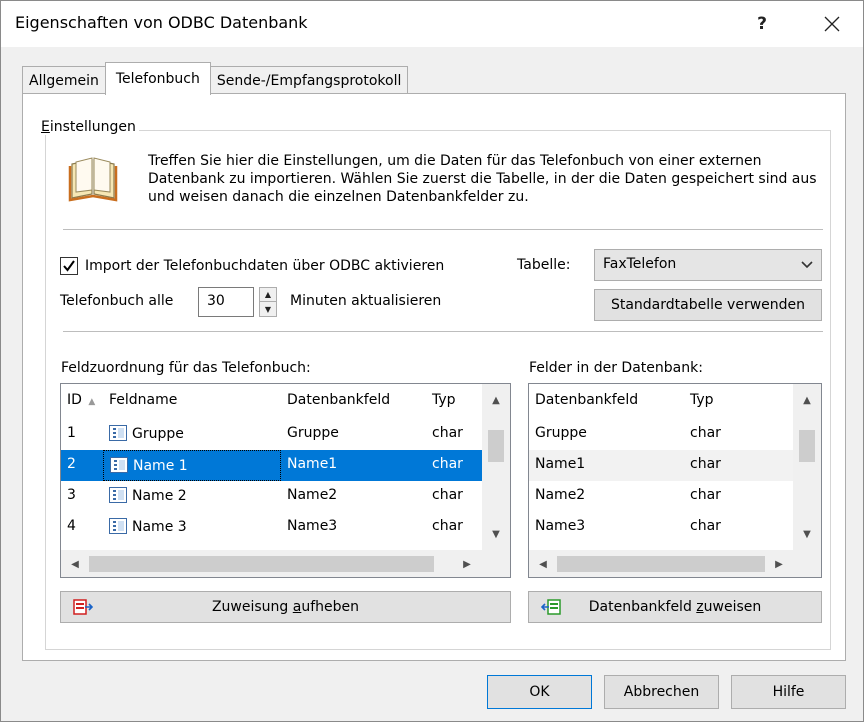  Describe the element at coordinates (159, 496) in the screenshot. I see `row-fieldname: Name 2` at that location.